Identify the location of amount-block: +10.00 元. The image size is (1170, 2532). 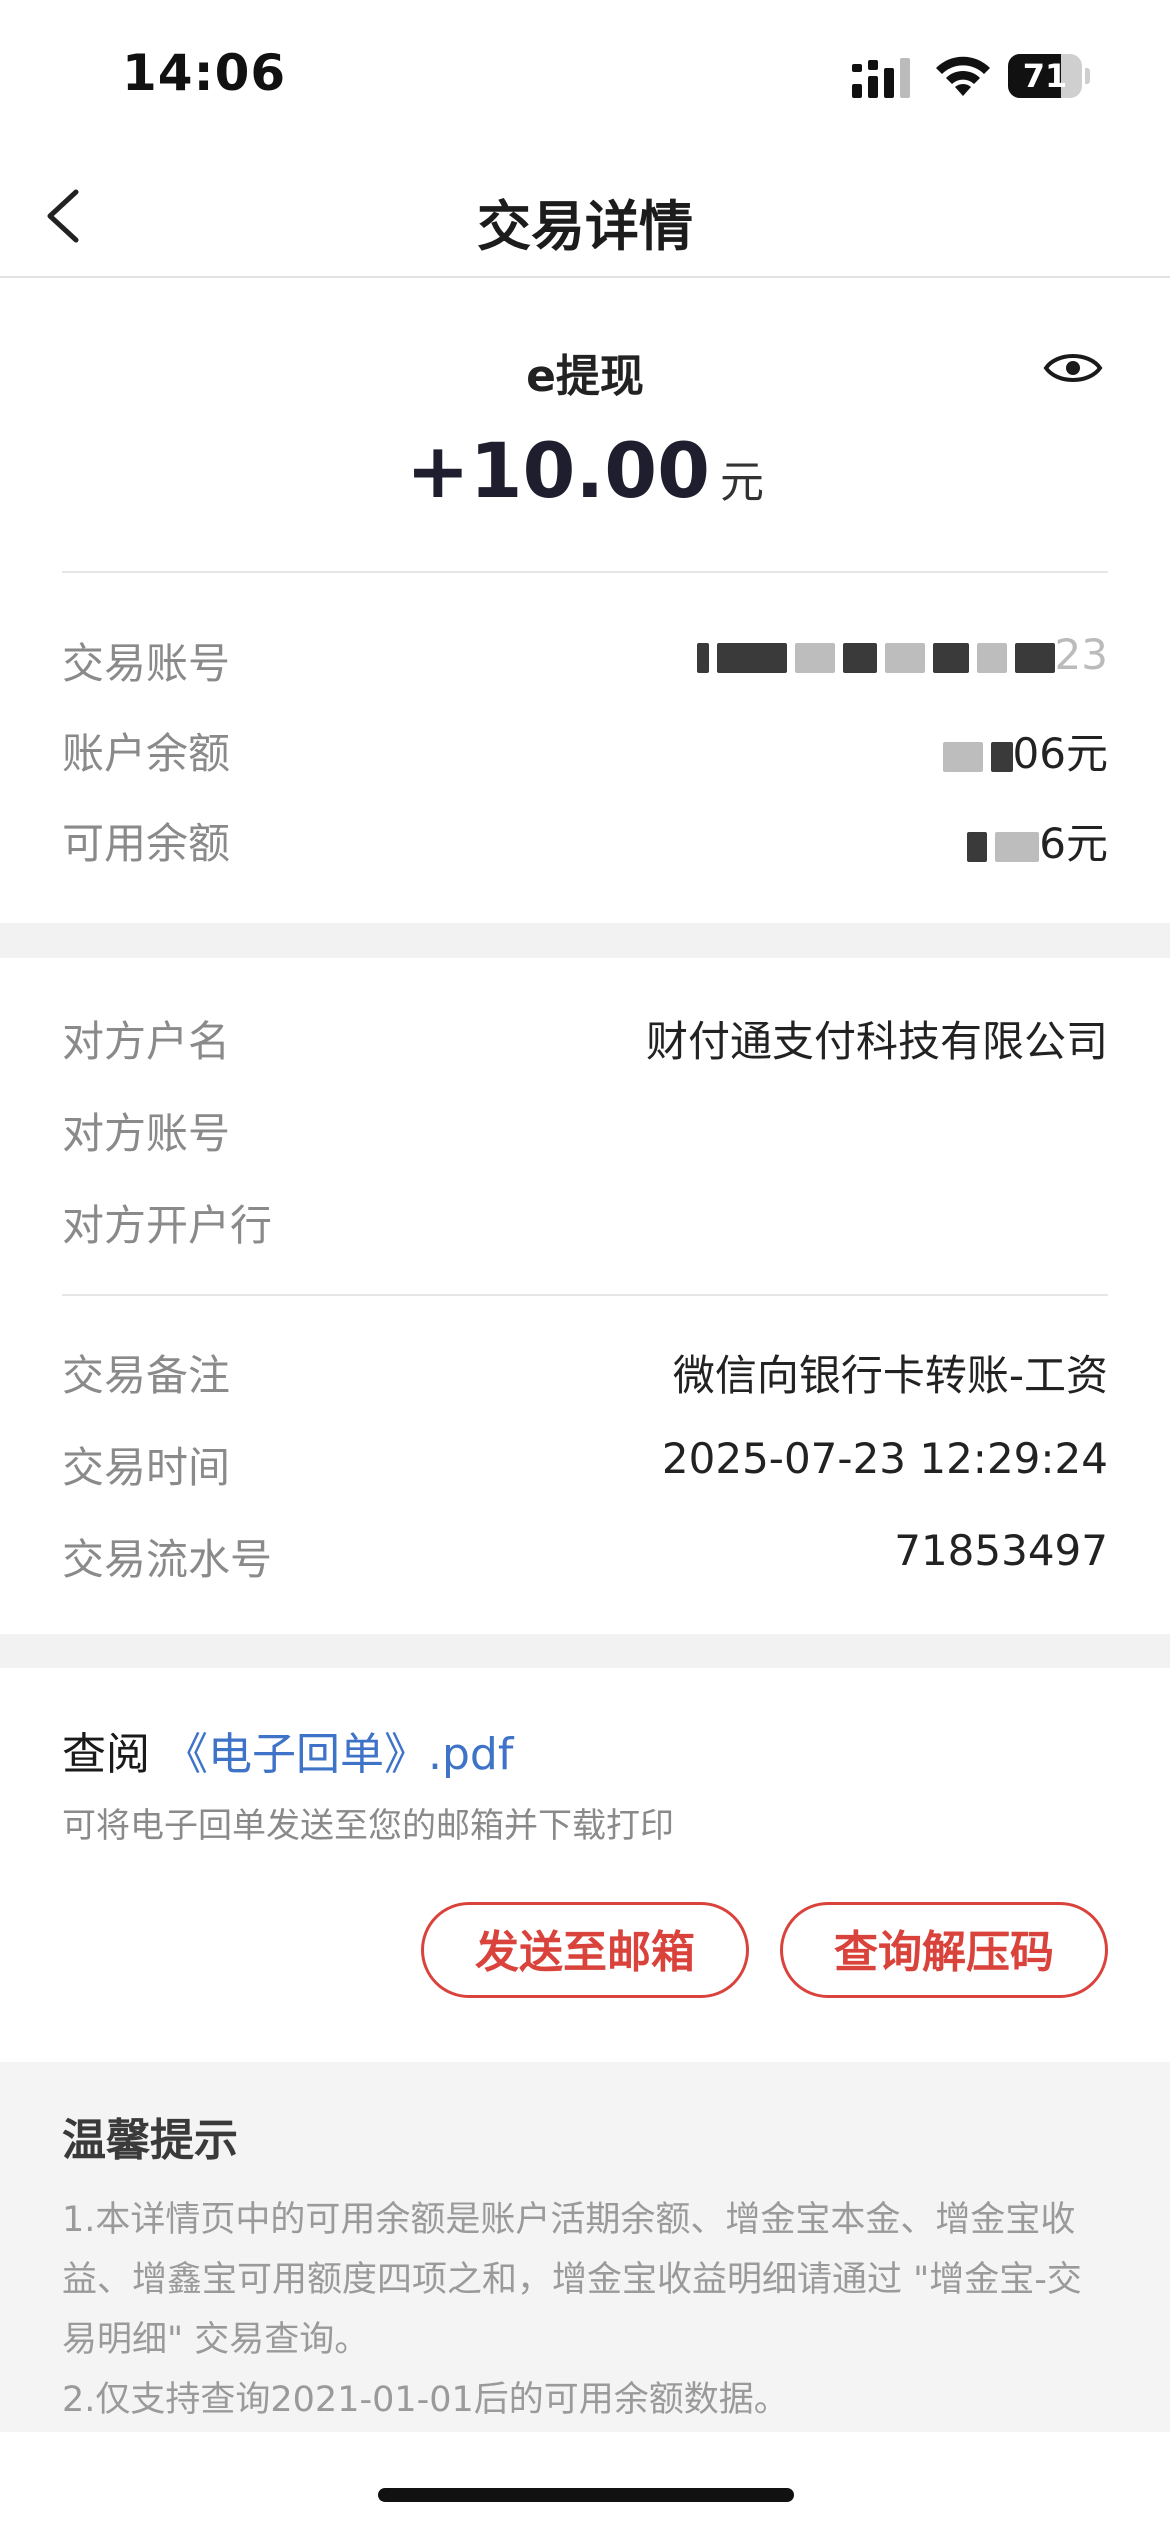
(585, 470).